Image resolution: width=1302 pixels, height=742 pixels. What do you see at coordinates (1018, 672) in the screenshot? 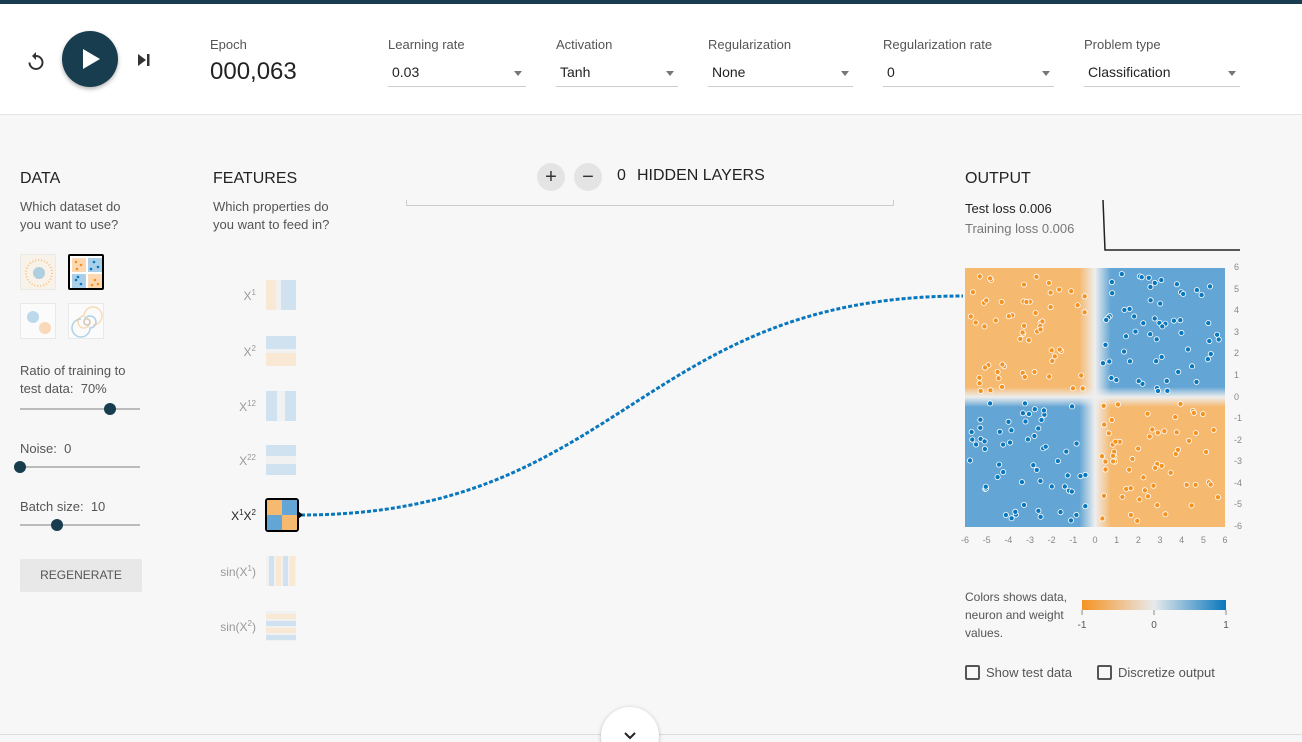
I see `show-test-data-checkbox: Show test data` at bounding box center [1018, 672].